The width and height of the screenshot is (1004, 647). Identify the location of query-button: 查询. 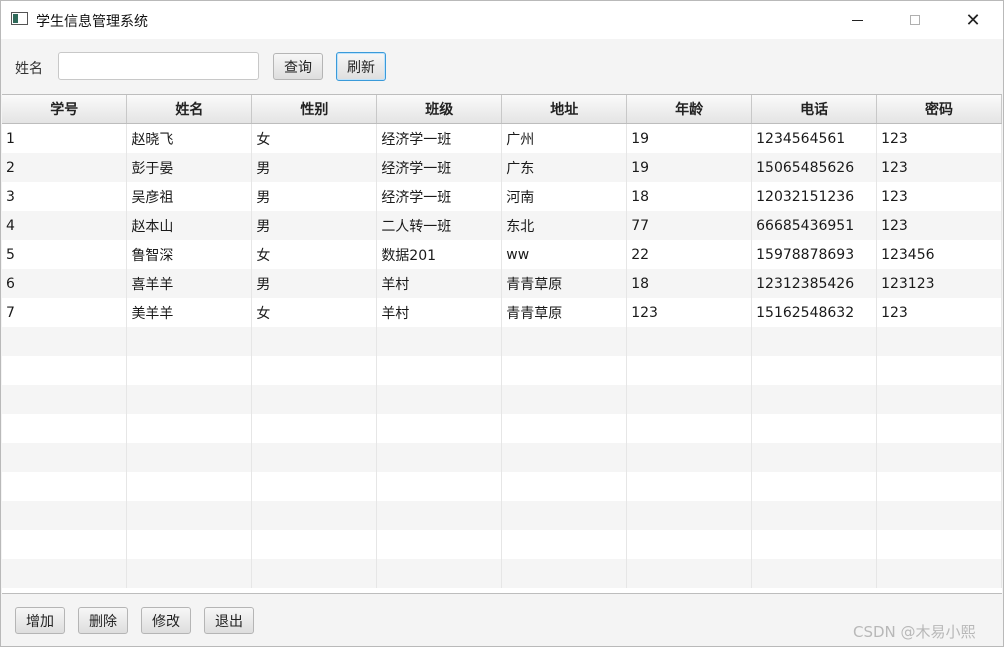
(298, 66).